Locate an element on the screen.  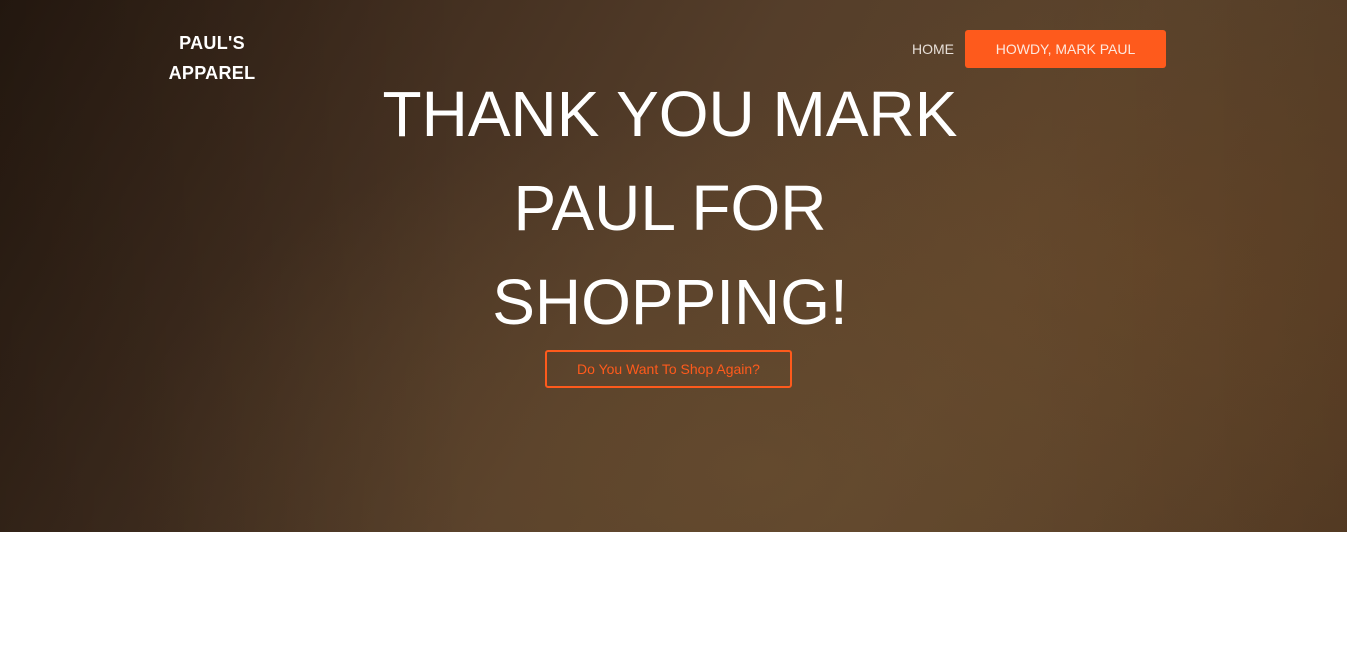
shop-again-button: Do You Want To Shop Again? is located at coordinates (668, 369).